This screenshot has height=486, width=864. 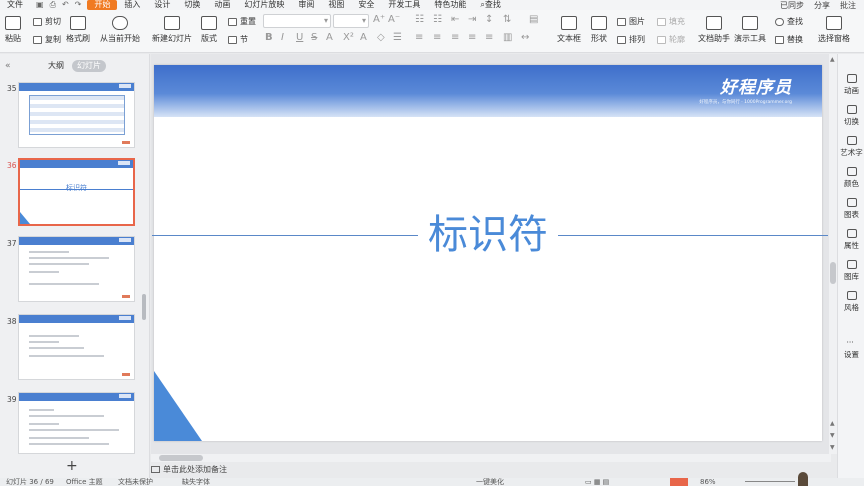 What do you see at coordinates (834, 30) in the screenshot?
I see `select-pane-button: 选择窗格` at bounding box center [834, 30].